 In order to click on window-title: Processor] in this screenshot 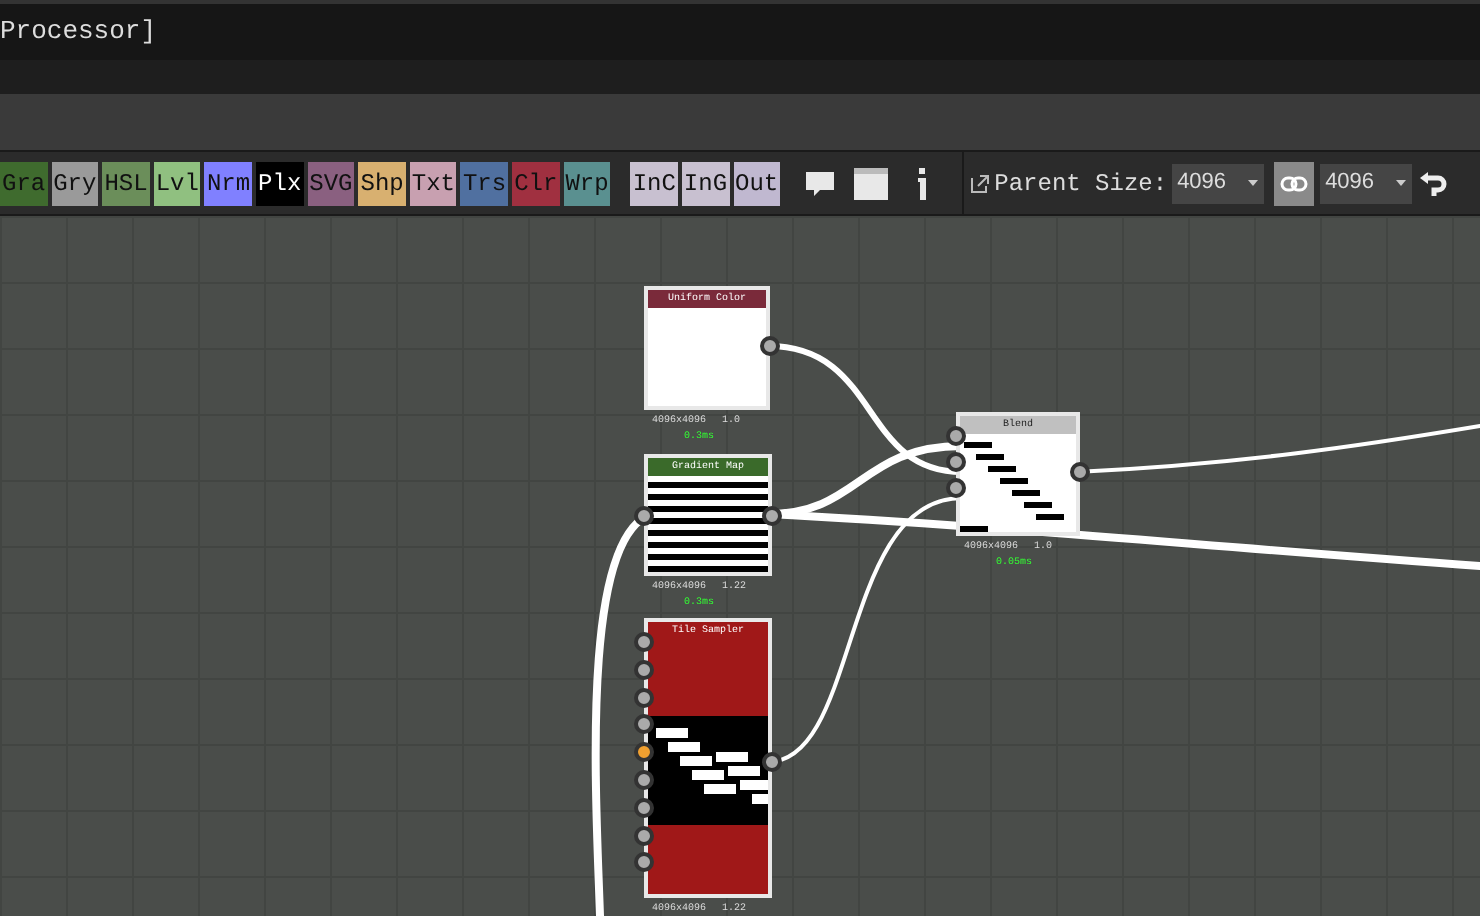, I will do `click(78, 32)`.